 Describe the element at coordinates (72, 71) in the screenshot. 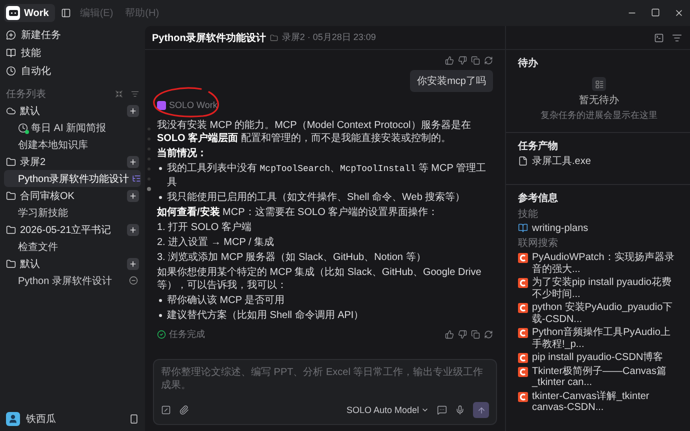

I see `nav-item: 自动化` at that location.